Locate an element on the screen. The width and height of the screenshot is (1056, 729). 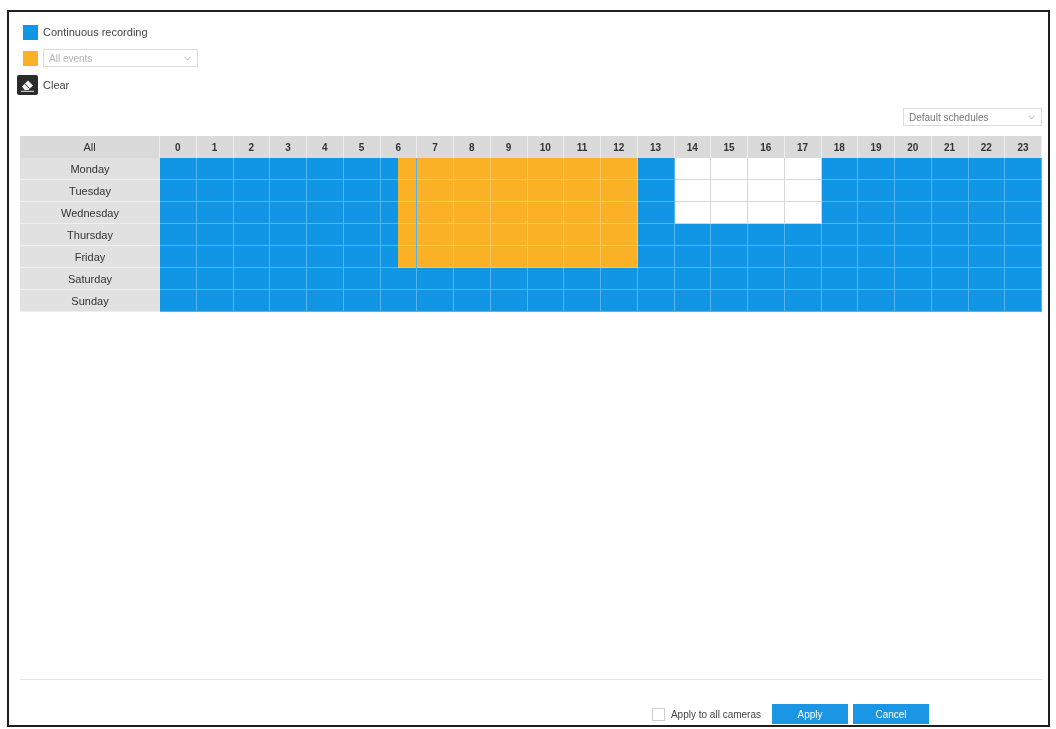
hour-header: 0 is located at coordinates (178, 147).